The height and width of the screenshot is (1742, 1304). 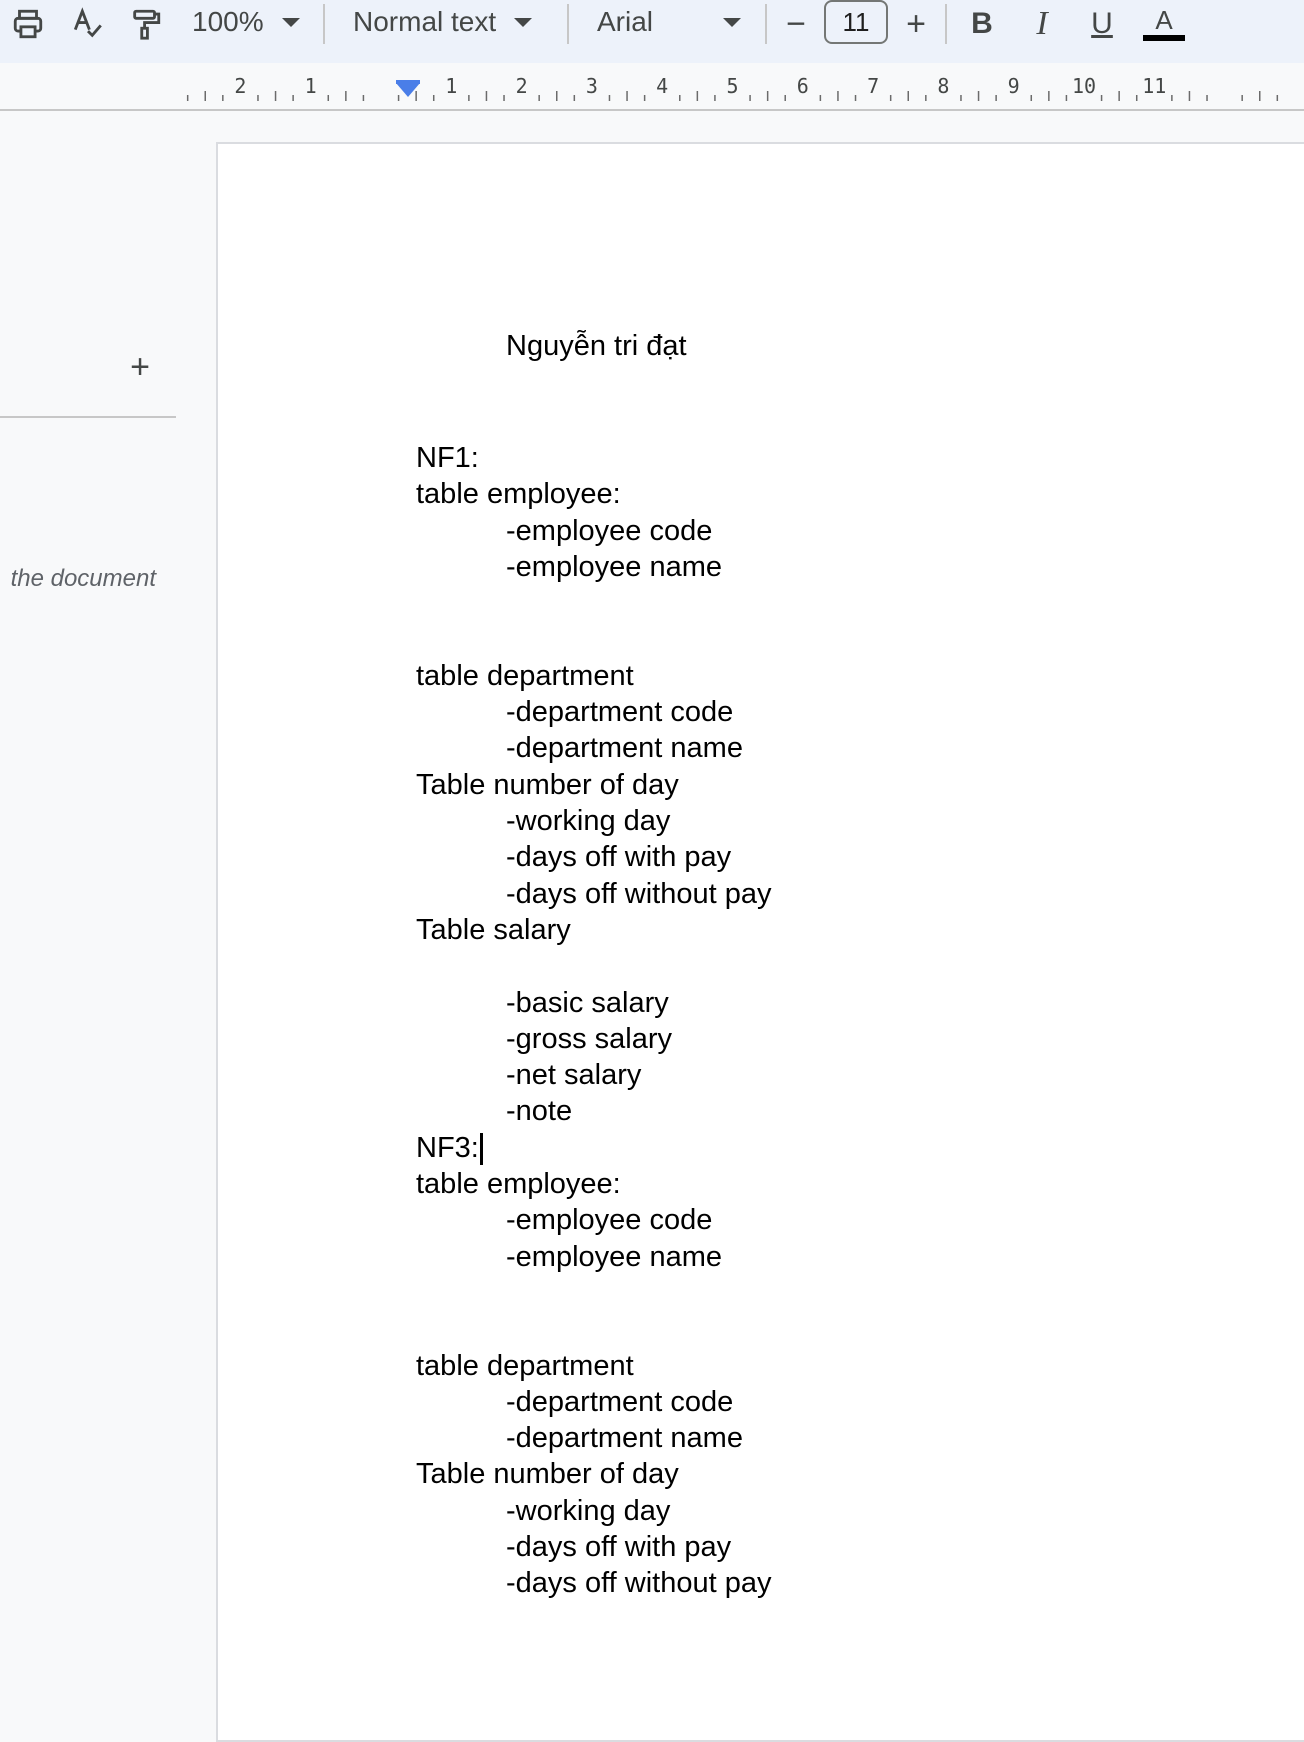 I want to click on ruler: 2 1 1 2 3 4 5 6 7 8 9 10 11, so click(x=652, y=87).